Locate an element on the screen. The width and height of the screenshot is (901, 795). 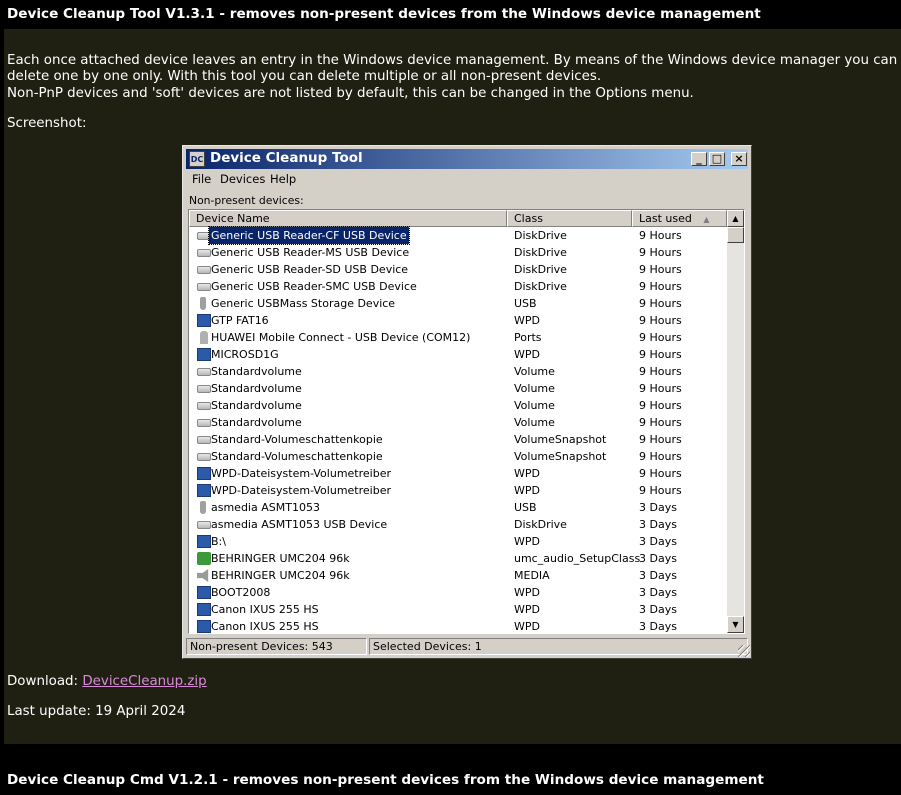
screenshot-label: Screenshot: is located at coordinates (47, 123).